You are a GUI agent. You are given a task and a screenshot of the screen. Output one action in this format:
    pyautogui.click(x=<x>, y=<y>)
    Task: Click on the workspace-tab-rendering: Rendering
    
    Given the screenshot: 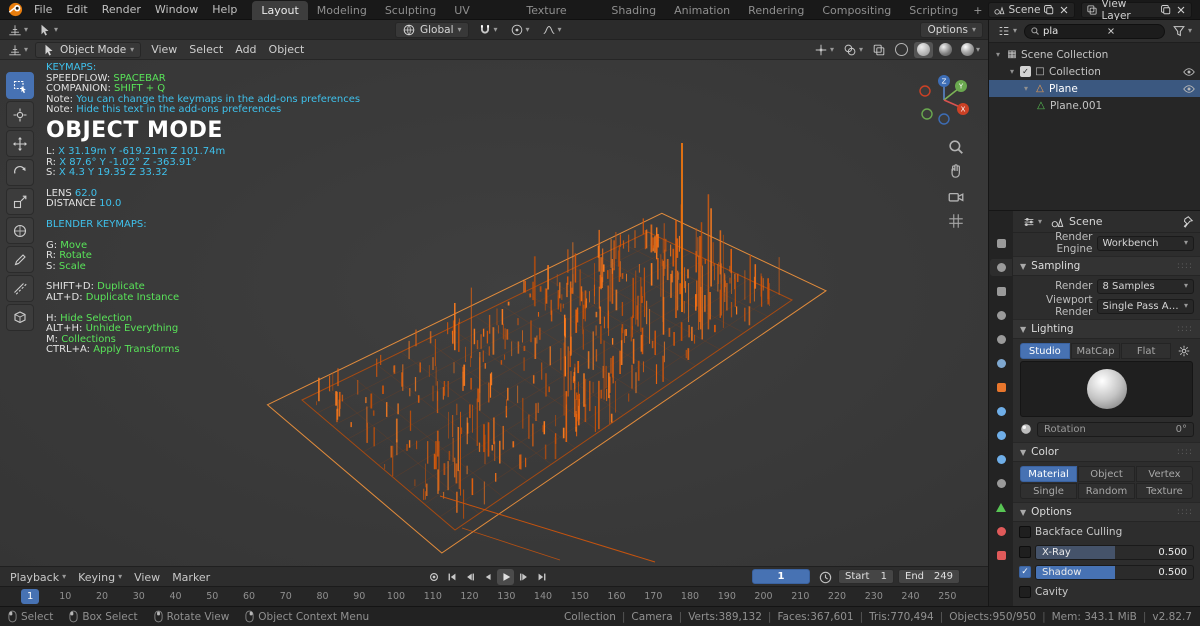 What is the action you would take?
    pyautogui.click(x=776, y=10)
    